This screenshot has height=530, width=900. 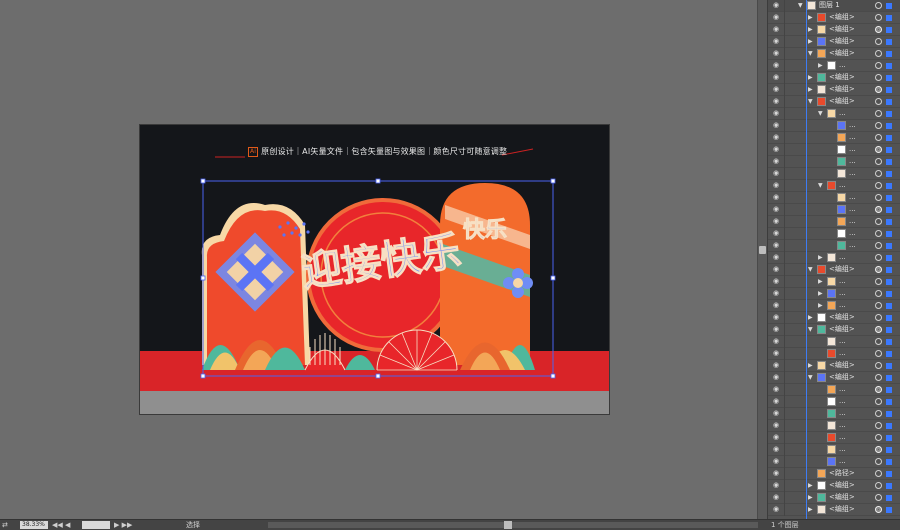 What do you see at coordinates (508, 525) in the screenshot?
I see `horizontal-scroll-thumb` at bounding box center [508, 525].